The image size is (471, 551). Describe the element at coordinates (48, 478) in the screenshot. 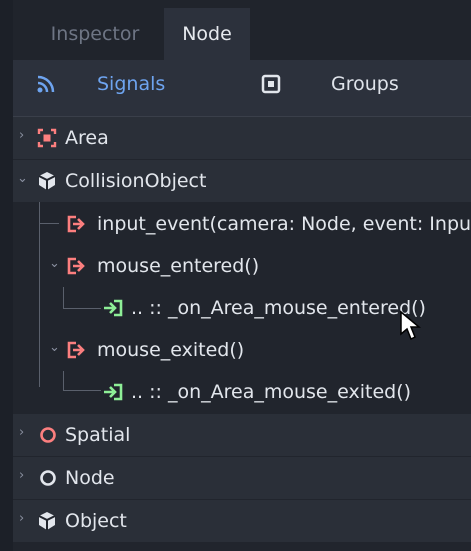

I see `node-icon` at that location.